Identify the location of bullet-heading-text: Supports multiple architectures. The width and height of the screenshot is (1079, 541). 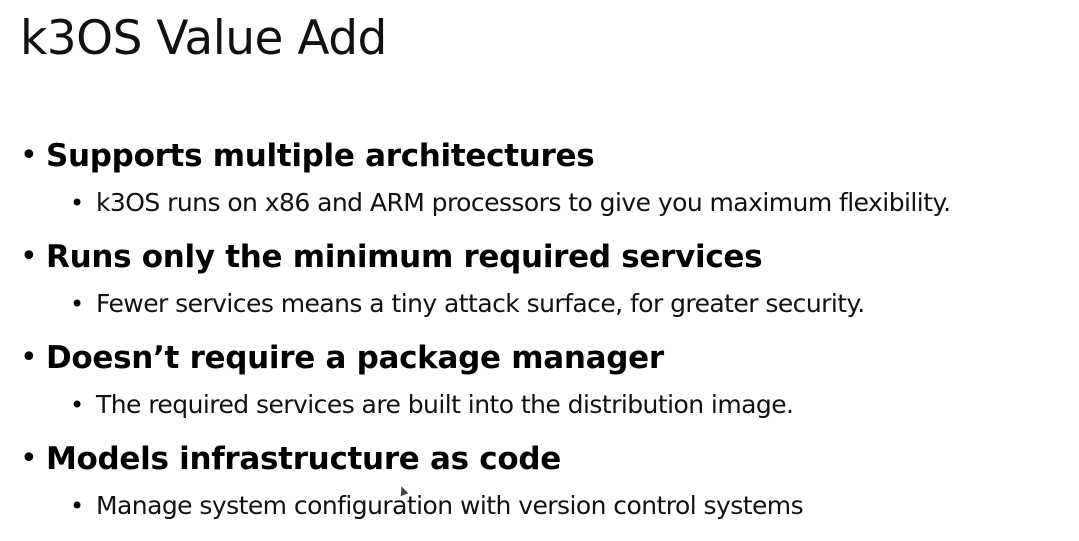
(320, 156).